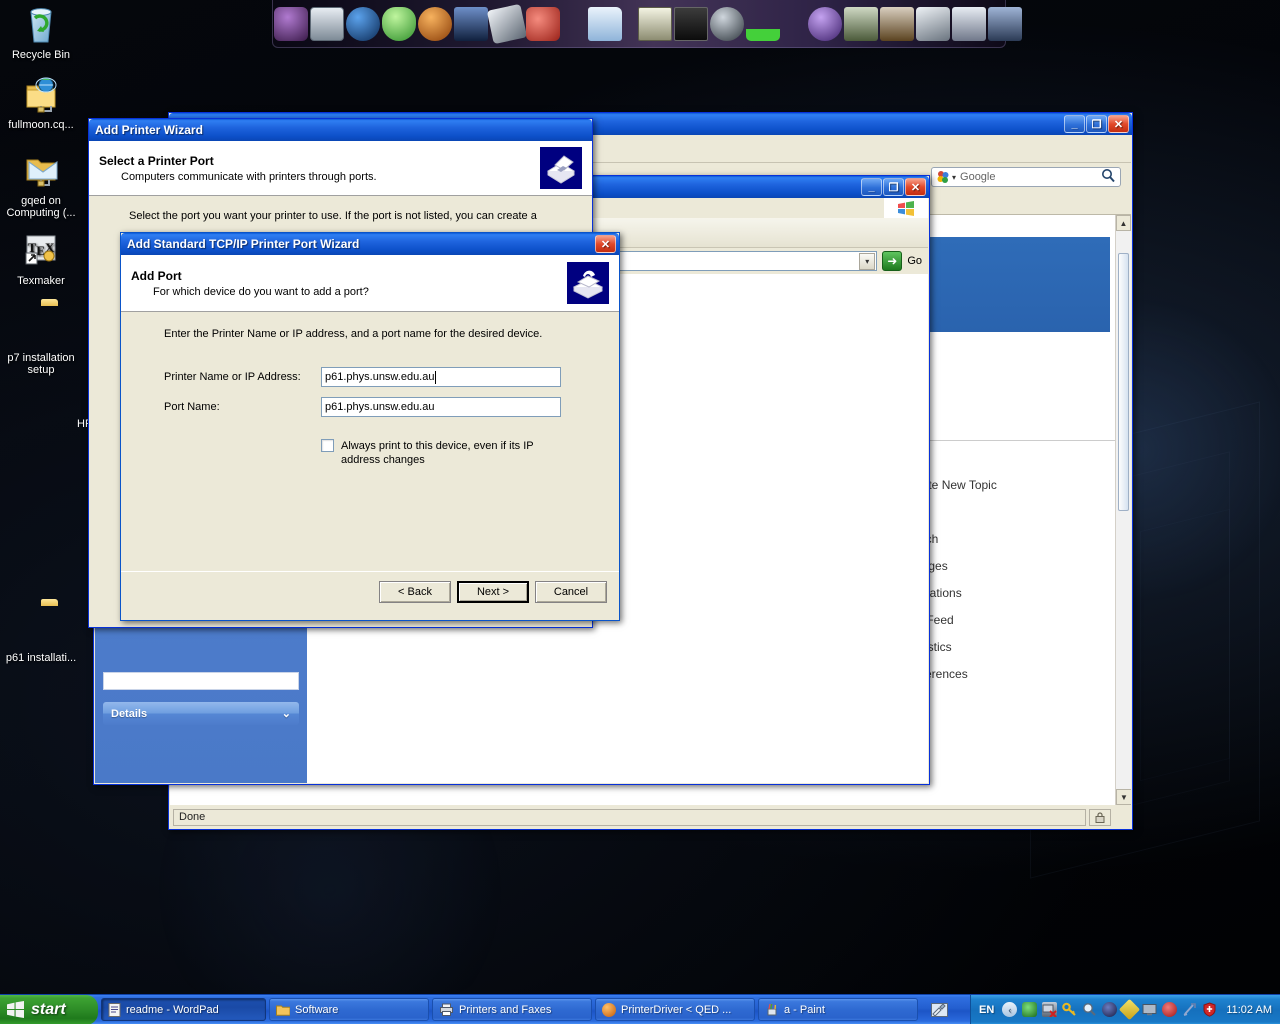 This screenshot has height=1024, width=1280. What do you see at coordinates (1074, 124) in the screenshot?
I see `browser-minimize-button: _` at bounding box center [1074, 124].